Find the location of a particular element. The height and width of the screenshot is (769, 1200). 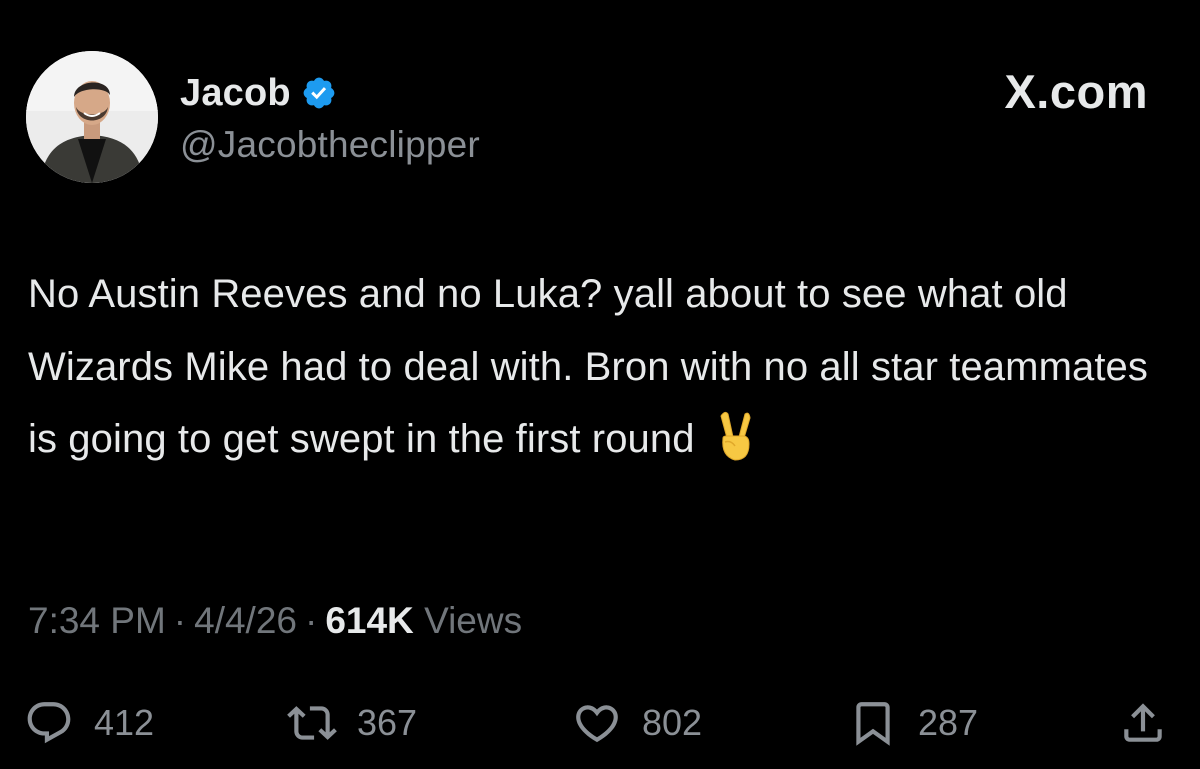

author-handle: @Jacobtheclipper is located at coordinates (330, 145).